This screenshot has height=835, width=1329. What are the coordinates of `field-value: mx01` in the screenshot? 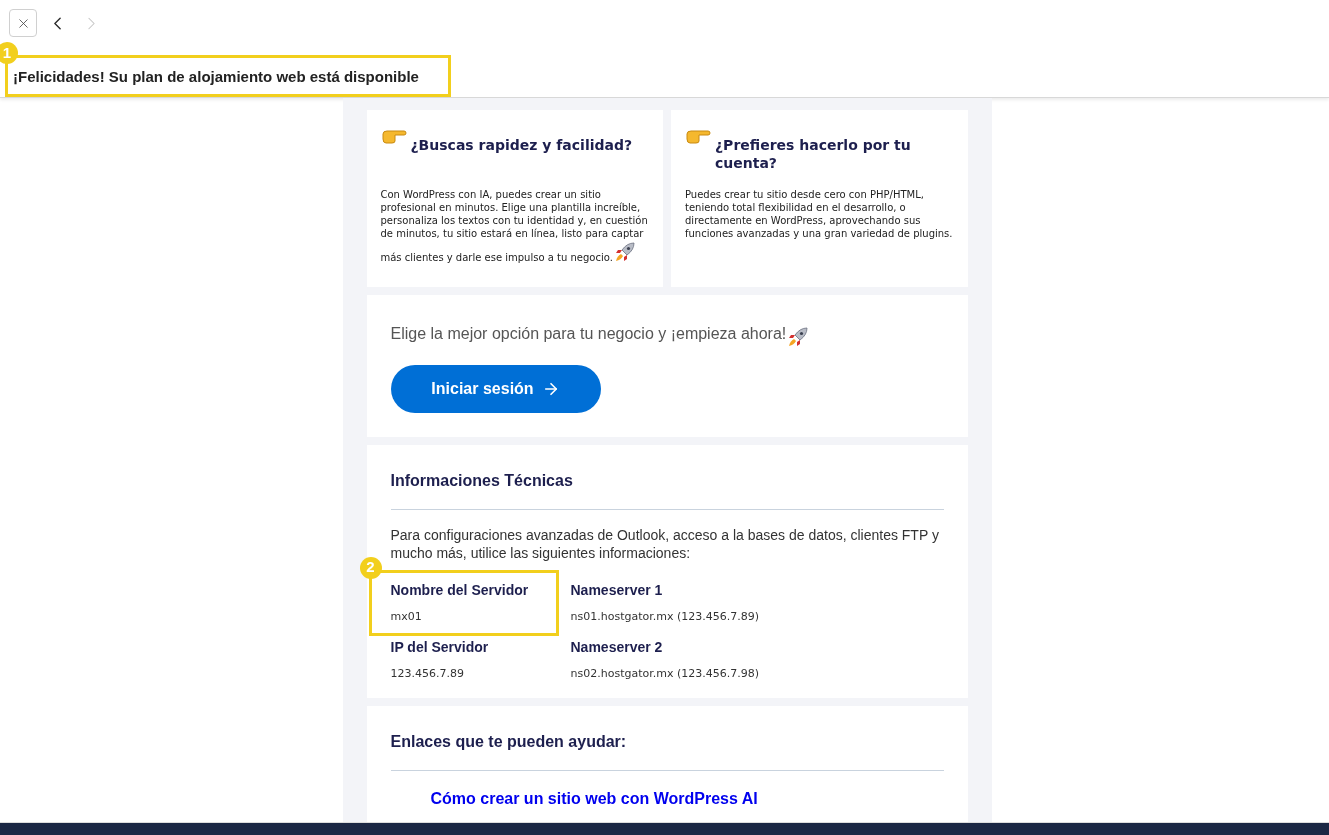 It's located at (406, 616).